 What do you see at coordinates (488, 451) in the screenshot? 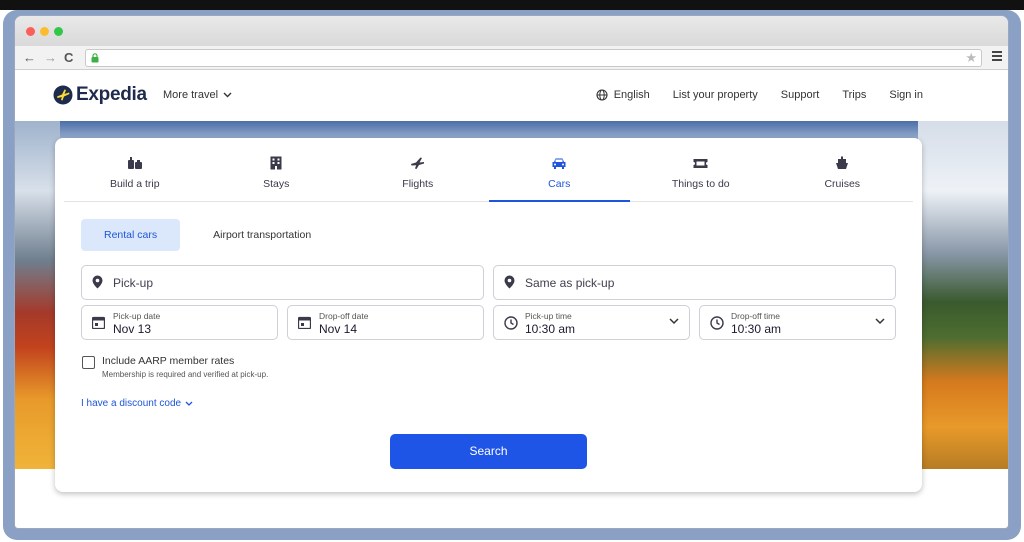
I see `search-button: Search` at bounding box center [488, 451].